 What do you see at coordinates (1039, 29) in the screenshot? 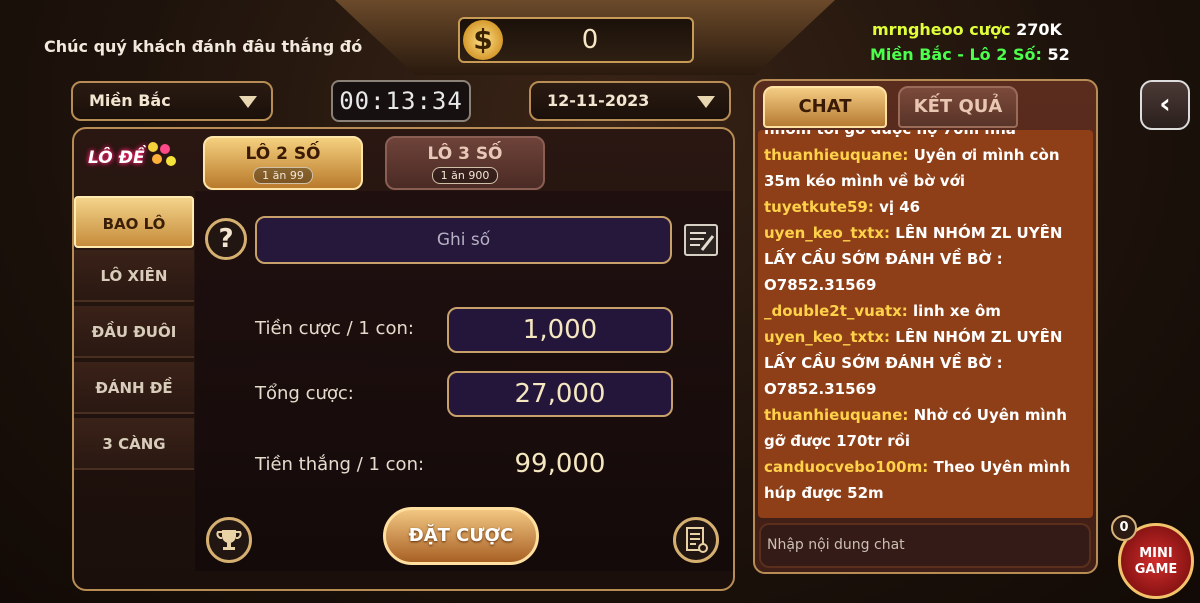
I see `bet-notice-value: 270K` at bounding box center [1039, 29].